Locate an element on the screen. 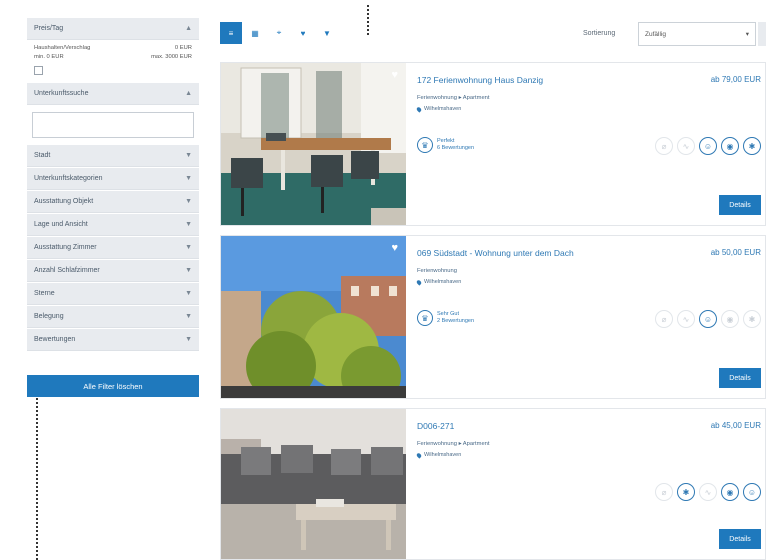  listing-photo is located at coordinates (313, 484).